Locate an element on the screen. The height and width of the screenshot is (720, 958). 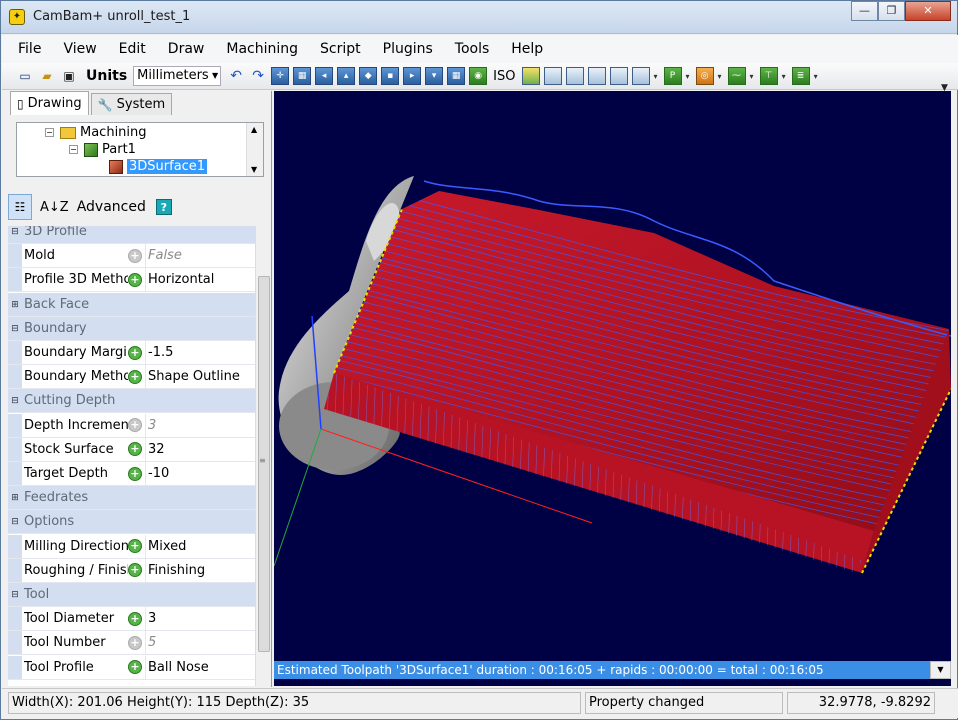
message-scroll-icon: ▼ is located at coordinates (940, 670).